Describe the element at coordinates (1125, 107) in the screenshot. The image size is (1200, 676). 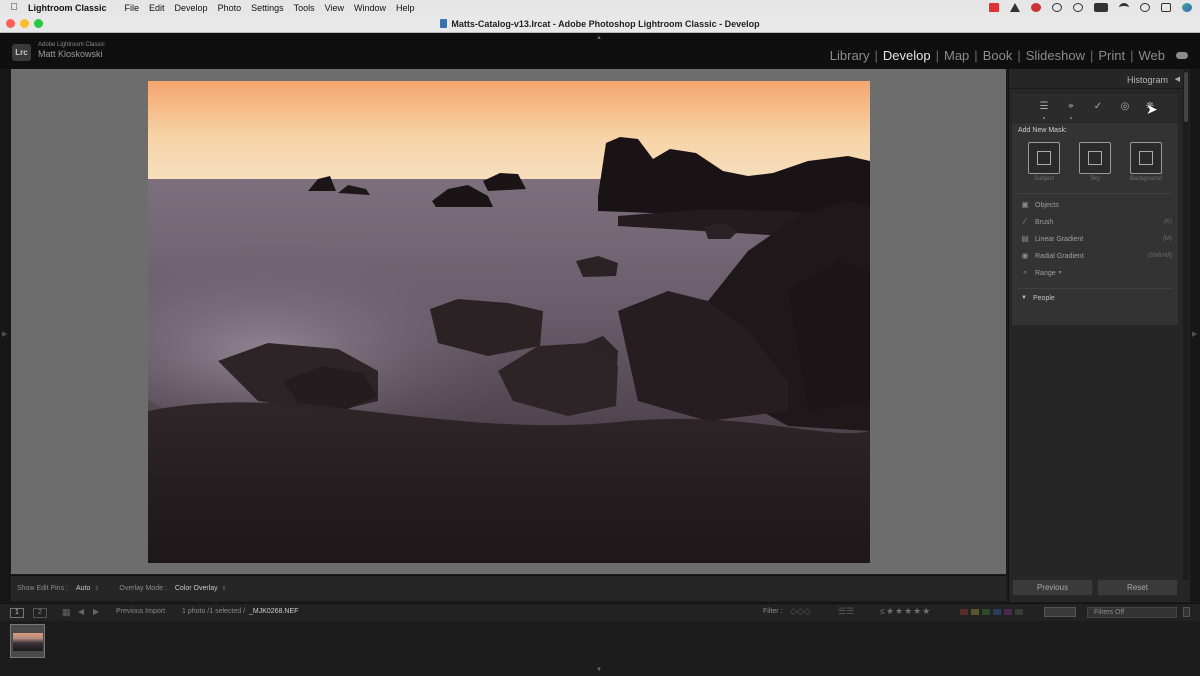
I see `red-eye-icon: ◎` at that location.